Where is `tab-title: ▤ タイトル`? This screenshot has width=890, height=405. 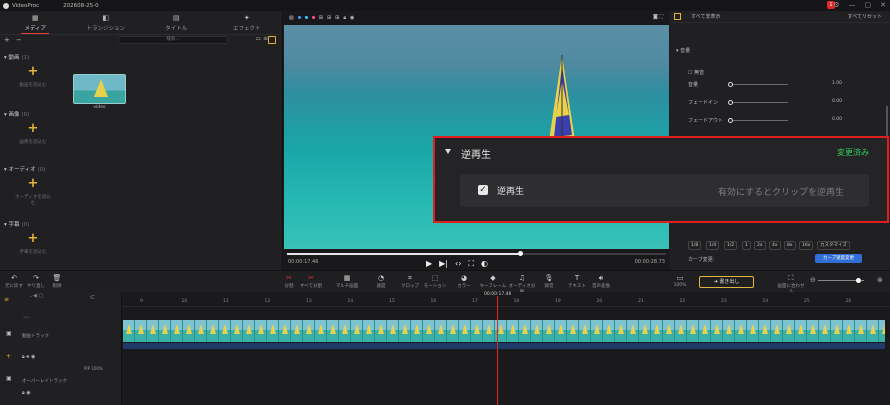 tab-title: ▤ タイトル is located at coordinates (176, 22).